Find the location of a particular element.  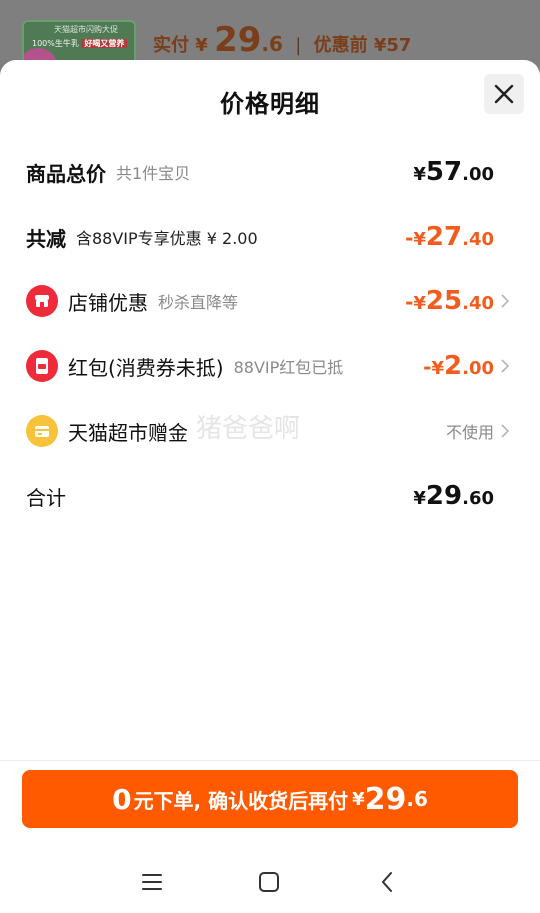

back-icon is located at coordinates (386, 882).